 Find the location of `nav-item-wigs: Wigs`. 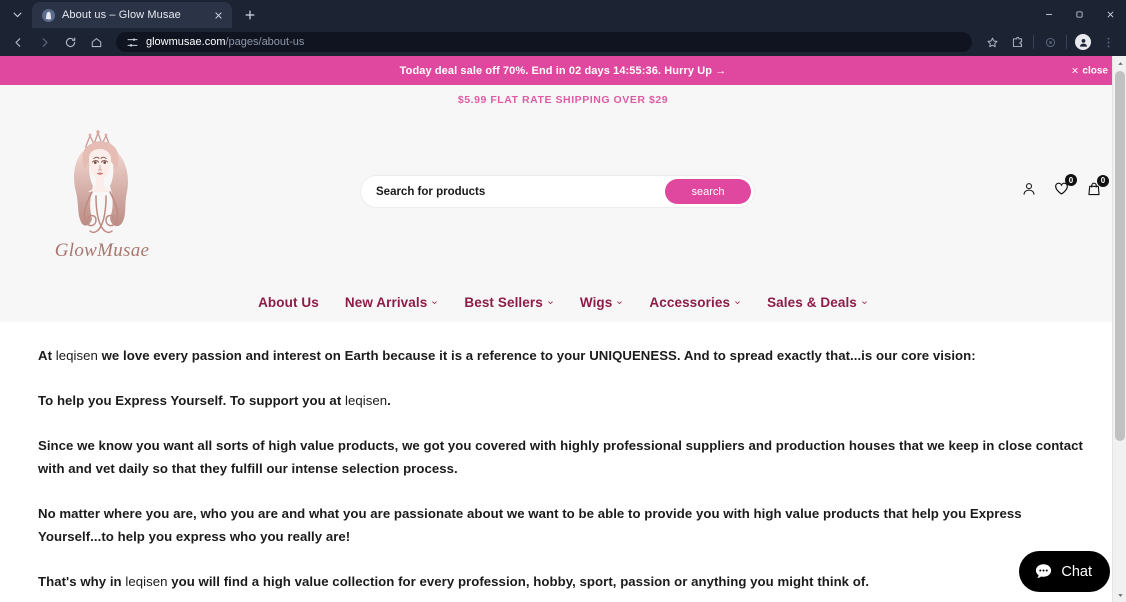

nav-item-wigs: Wigs is located at coordinates (602, 302).